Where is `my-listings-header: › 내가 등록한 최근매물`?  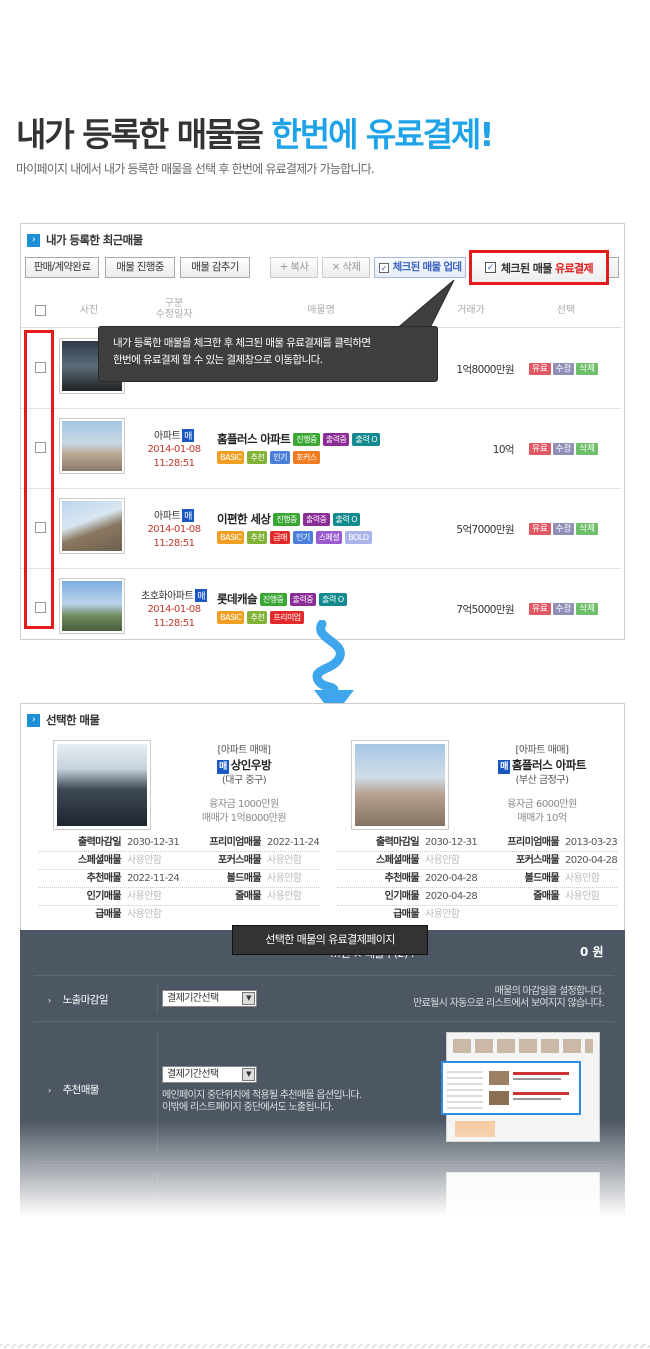
my-listings-header: › 내가 등록한 최근매물 is located at coordinates (85, 240).